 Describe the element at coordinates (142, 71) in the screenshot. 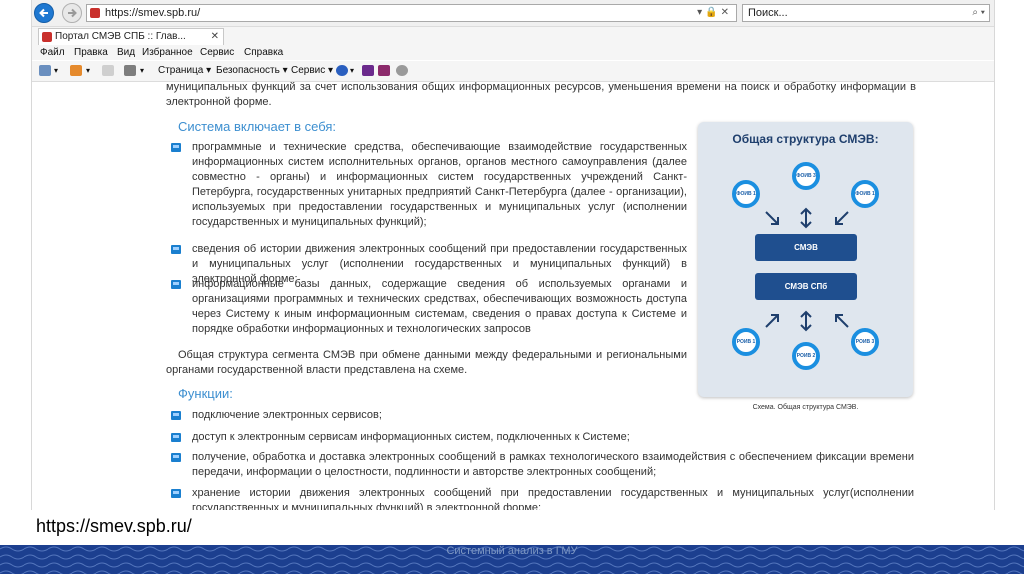

I see `print-dropdown-icon: ▾` at that location.